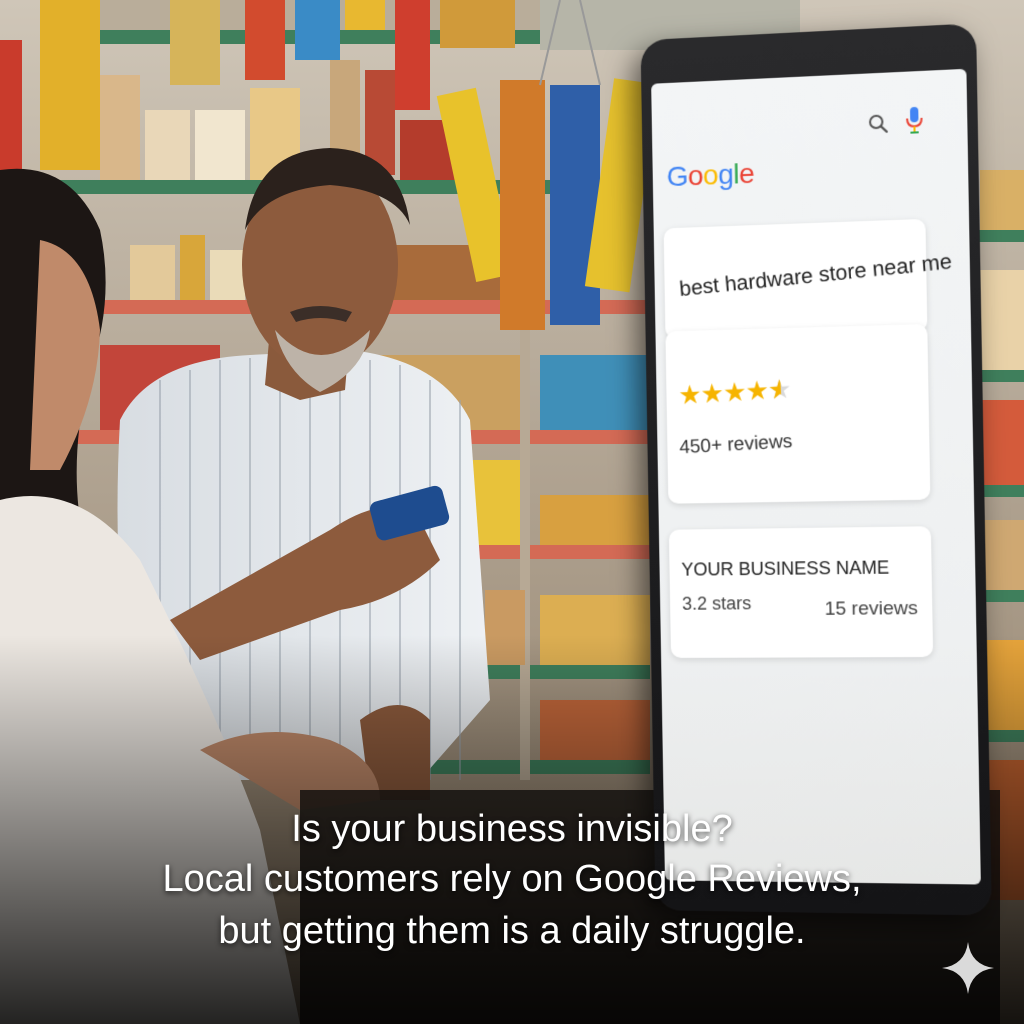  Describe the element at coordinates (512, 879) in the screenshot. I see `headline-line-2: Local customers rely on Google Reviews,` at that location.